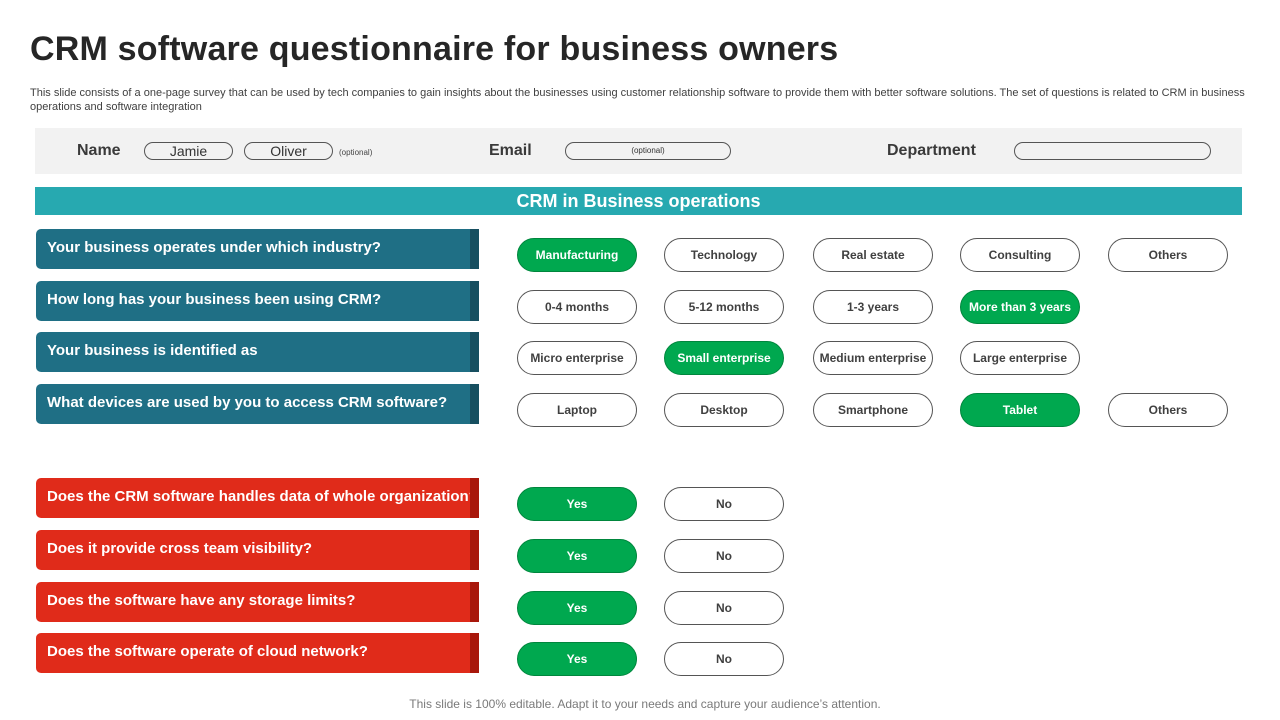 The width and height of the screenshot is (1280, 720). What do you see at coordinates (873, 255) in the screenshot?
I see `q1-option-real-estate: Real estate` at bounding box center [873, 255].